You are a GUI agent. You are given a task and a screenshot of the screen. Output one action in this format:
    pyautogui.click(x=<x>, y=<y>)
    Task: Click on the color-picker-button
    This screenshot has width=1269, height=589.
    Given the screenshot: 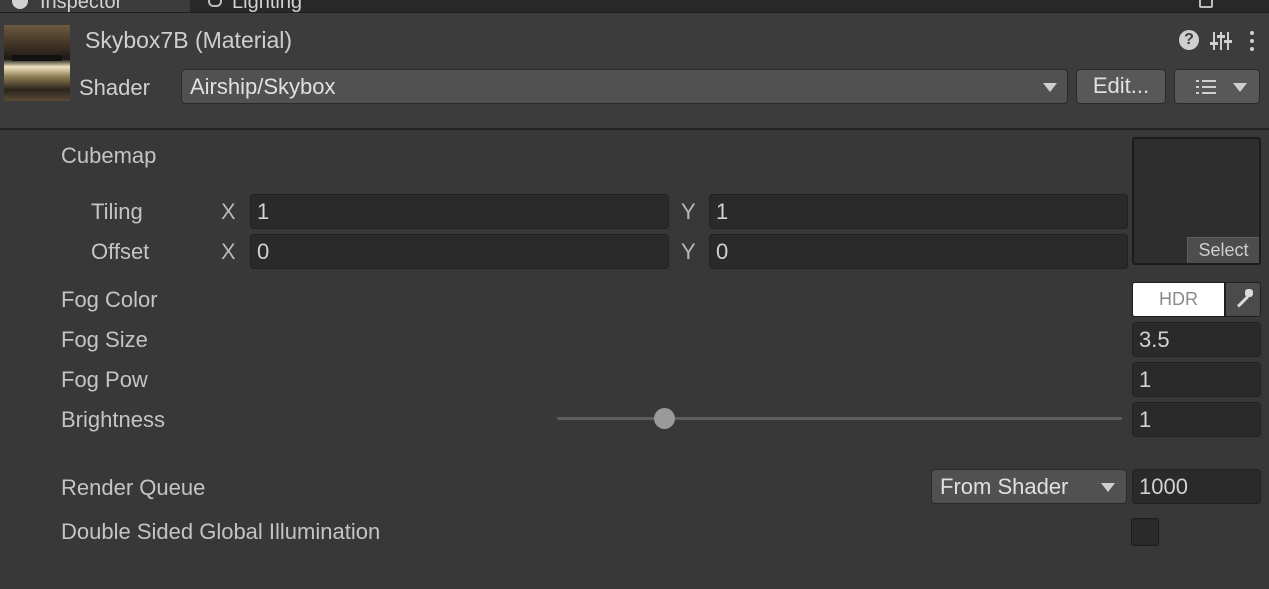 What is the action you would take?
    pyautogui.click(x=1243, y=299)
    